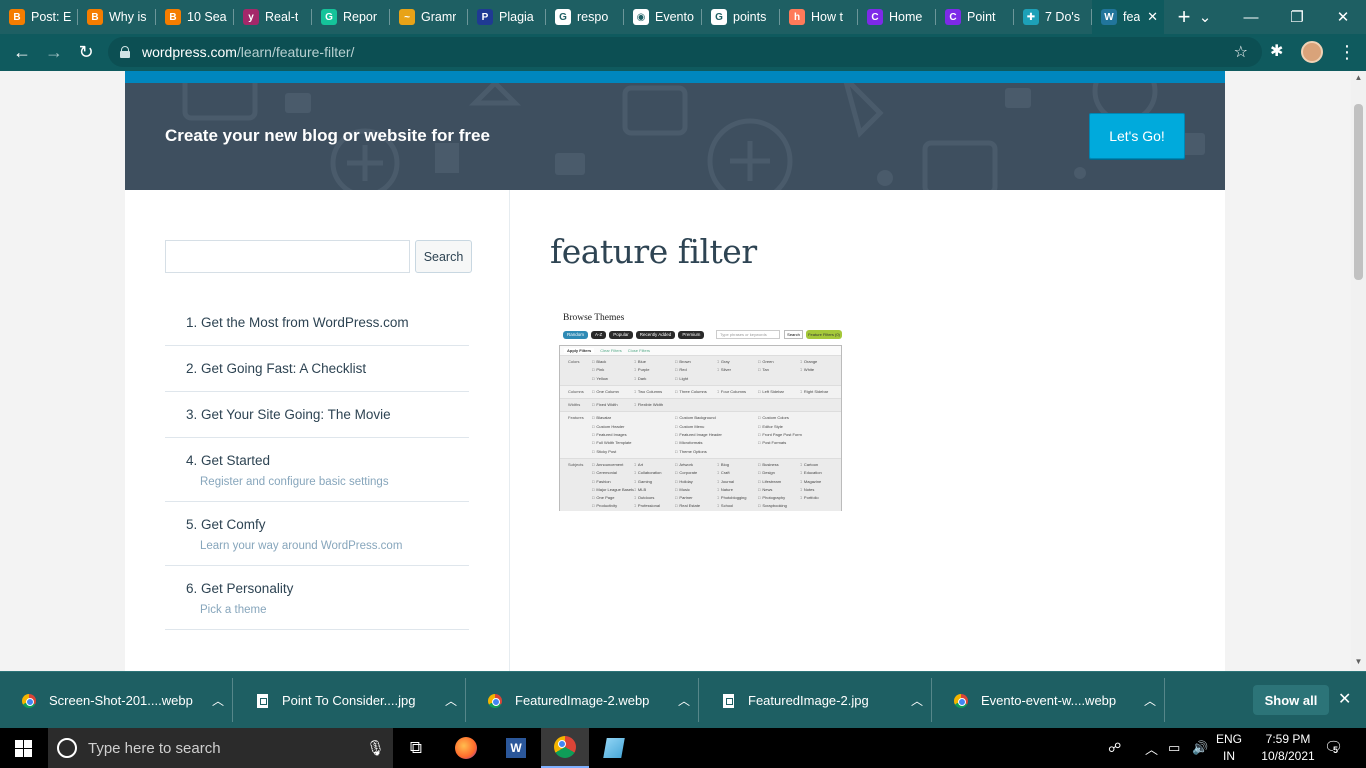 This screenshot has width=1366, height=768. I want to click on taskbar-search: Type here to search, so click(220, 748).